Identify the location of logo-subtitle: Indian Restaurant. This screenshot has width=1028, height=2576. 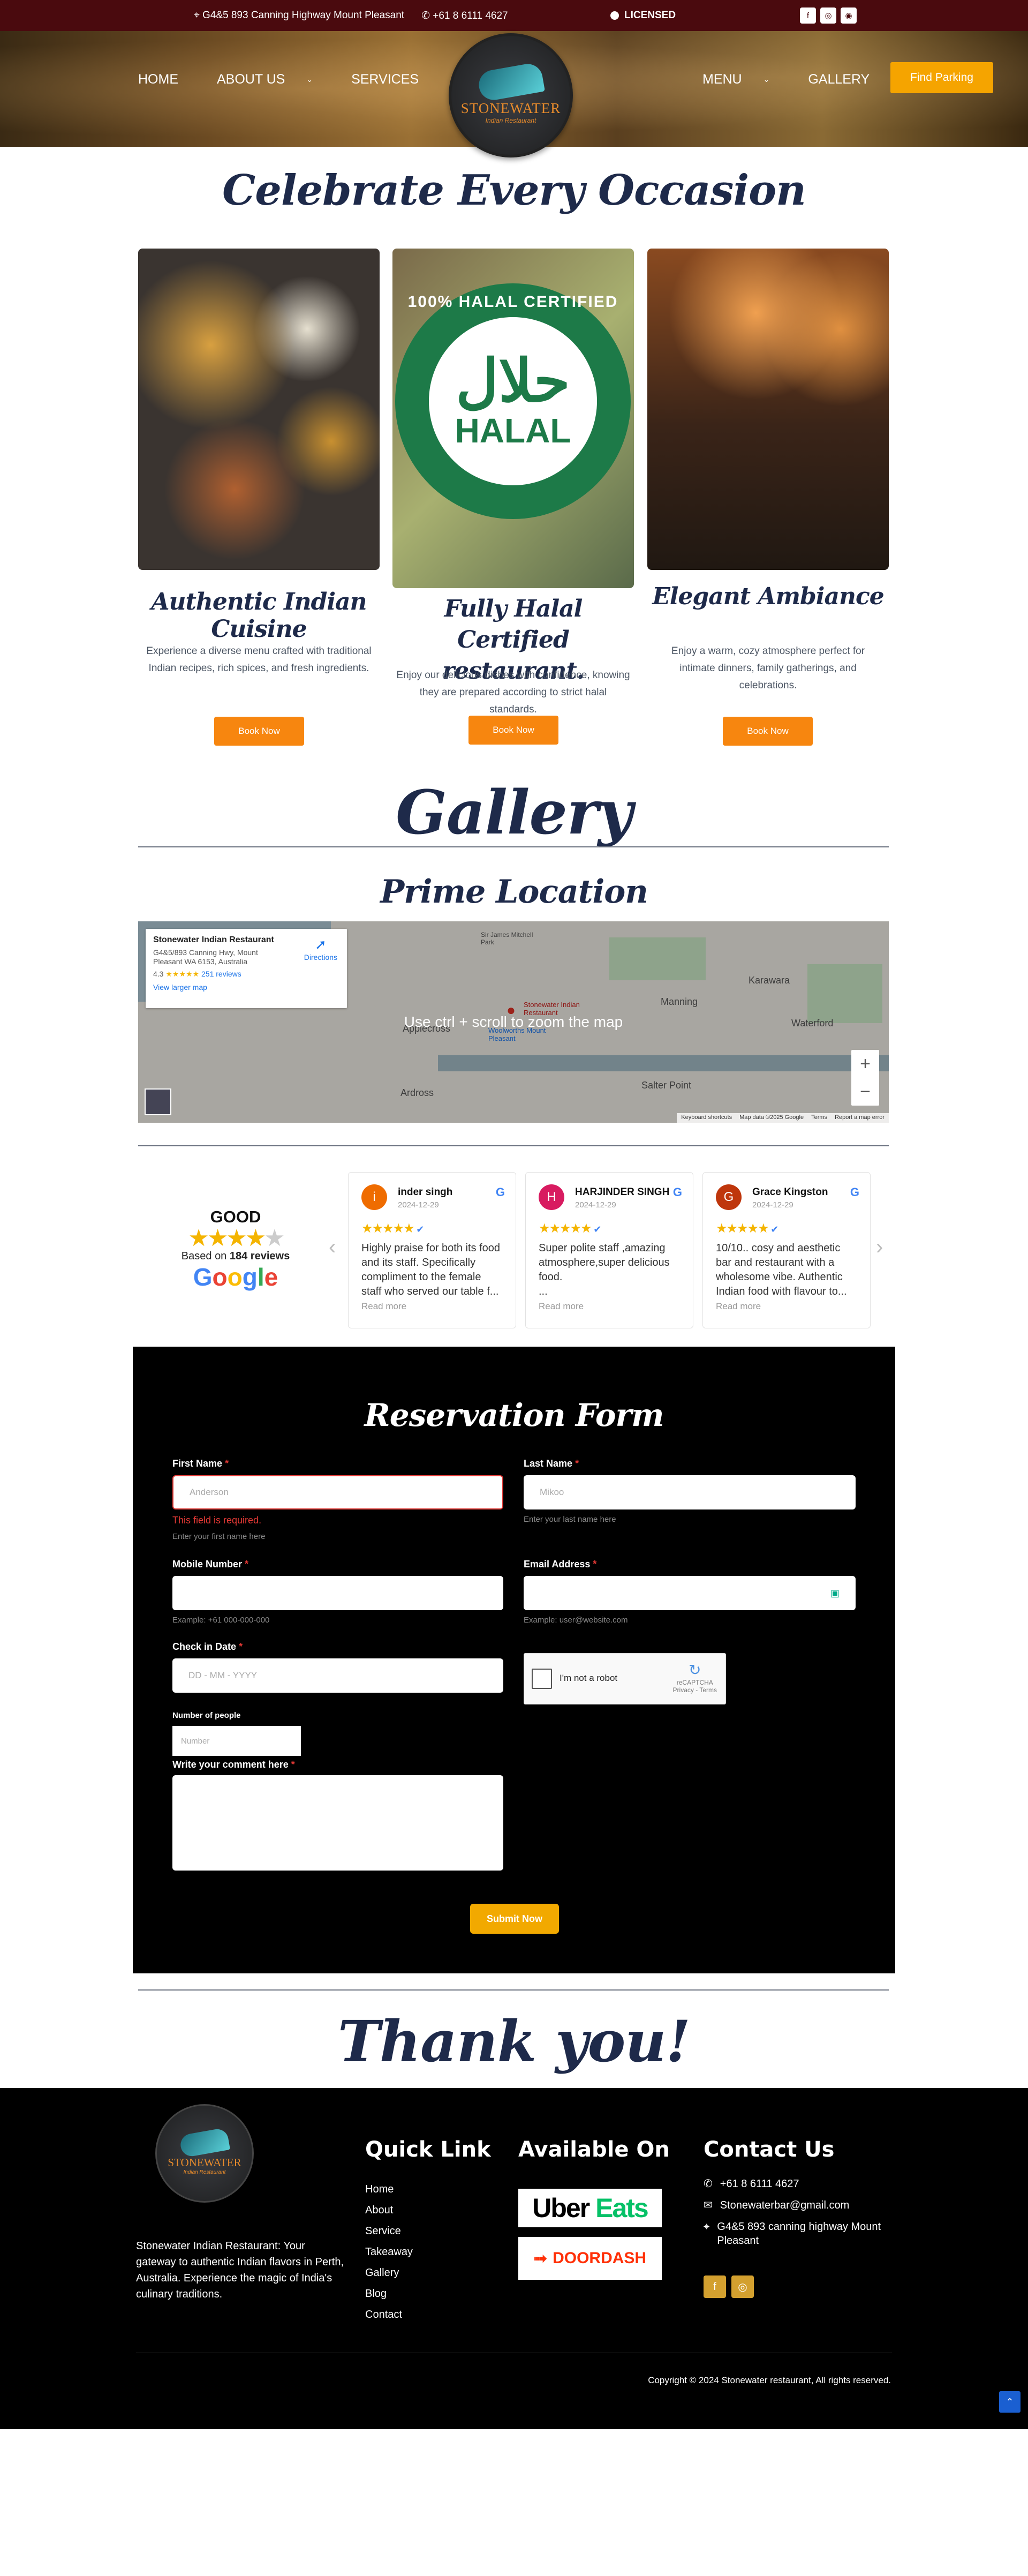
(510, 120).